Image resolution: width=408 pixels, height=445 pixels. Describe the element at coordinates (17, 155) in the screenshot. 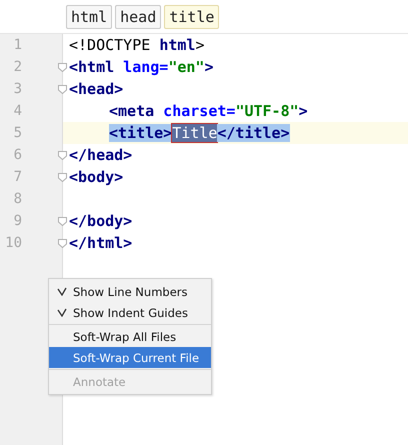

I see `line-number: 6` at that location.